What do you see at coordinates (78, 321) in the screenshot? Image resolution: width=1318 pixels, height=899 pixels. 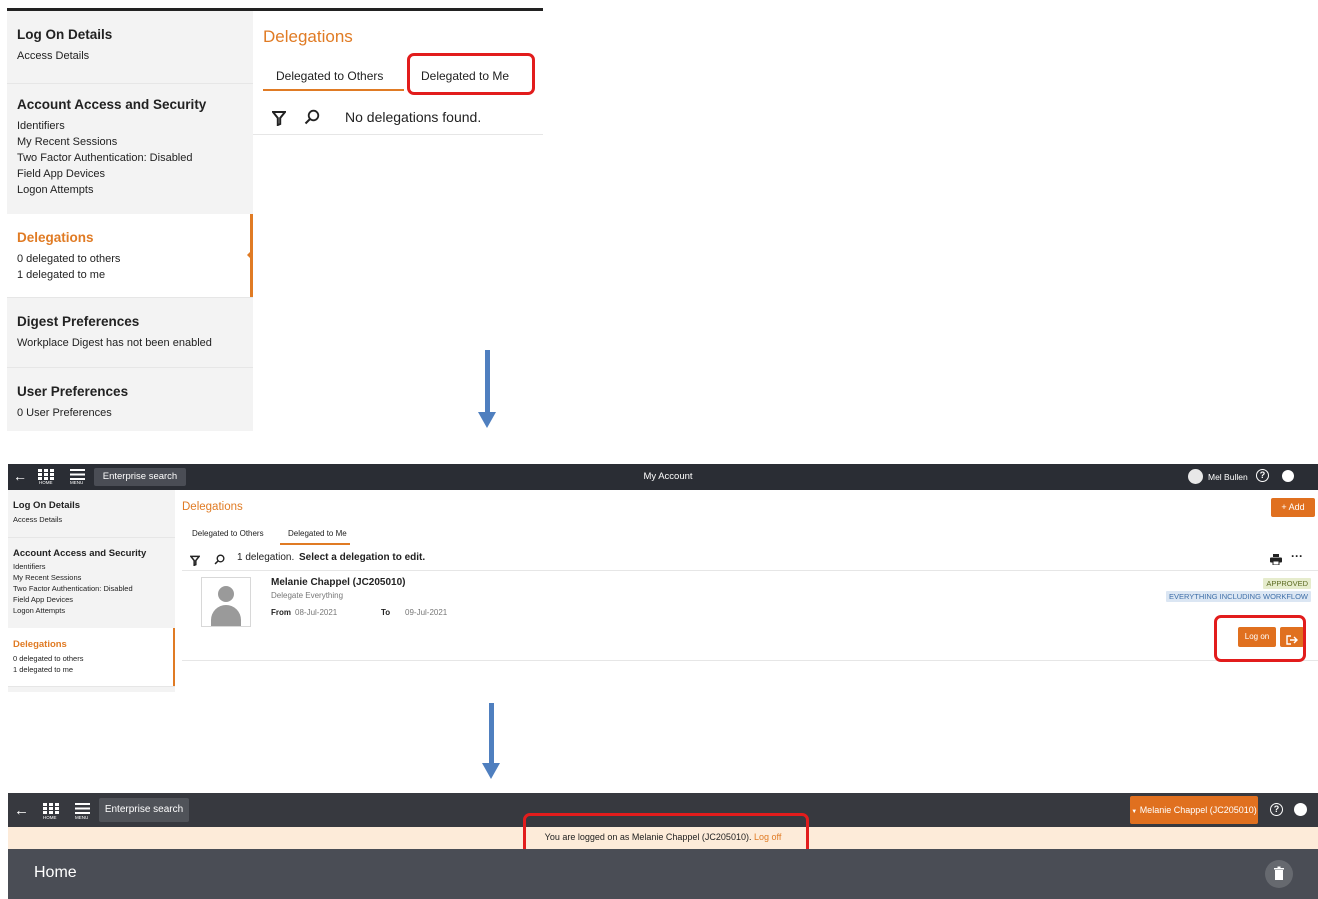 I see `section-title: Digest Preferences` at bounding box center [78, 321].